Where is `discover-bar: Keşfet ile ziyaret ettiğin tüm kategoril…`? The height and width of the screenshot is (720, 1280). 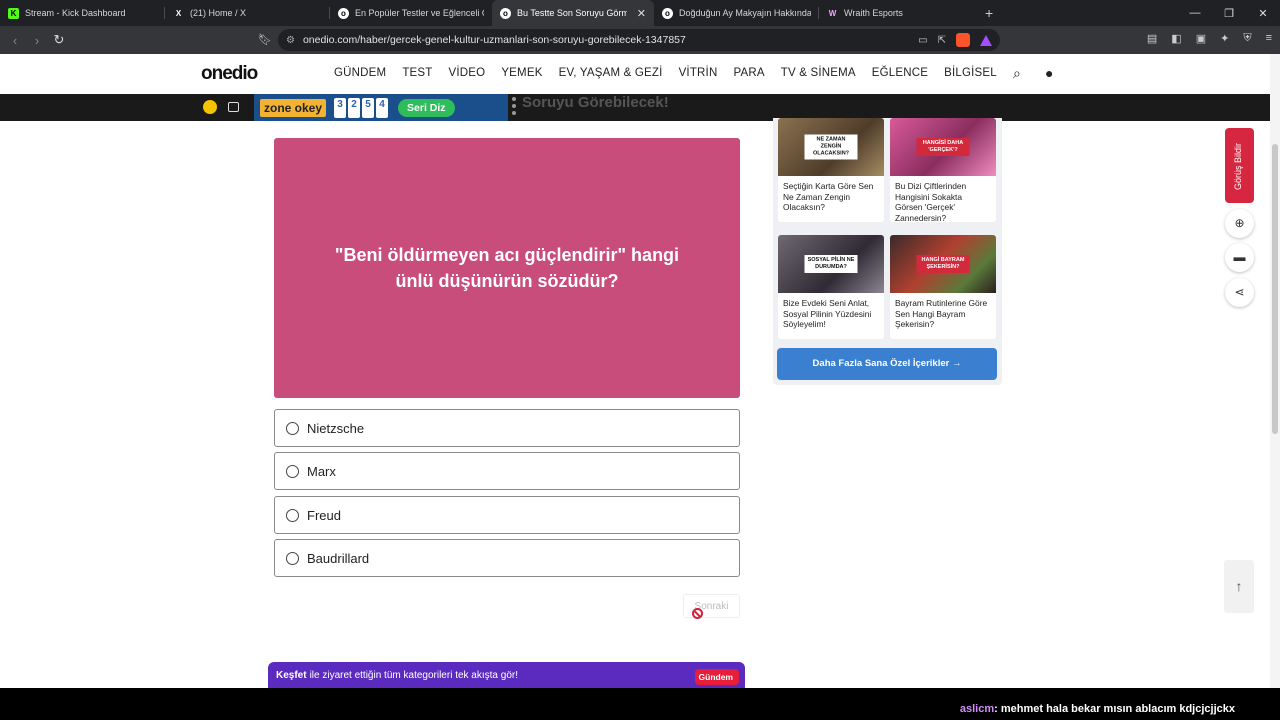
discover-bar: Keşfet ile ziyaret ettiğin tüm kategoril… is located at coordinates (506, 675).